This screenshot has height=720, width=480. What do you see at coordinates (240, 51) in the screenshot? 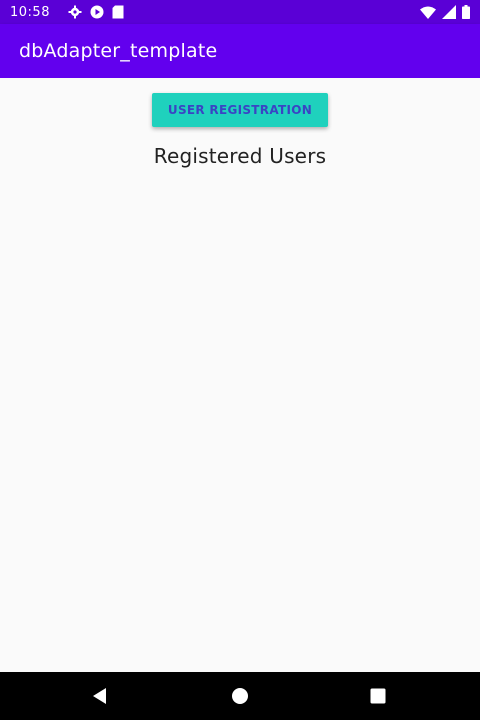
I see `app-bar: dbAdapter_template` at bounding box center [240, 51].